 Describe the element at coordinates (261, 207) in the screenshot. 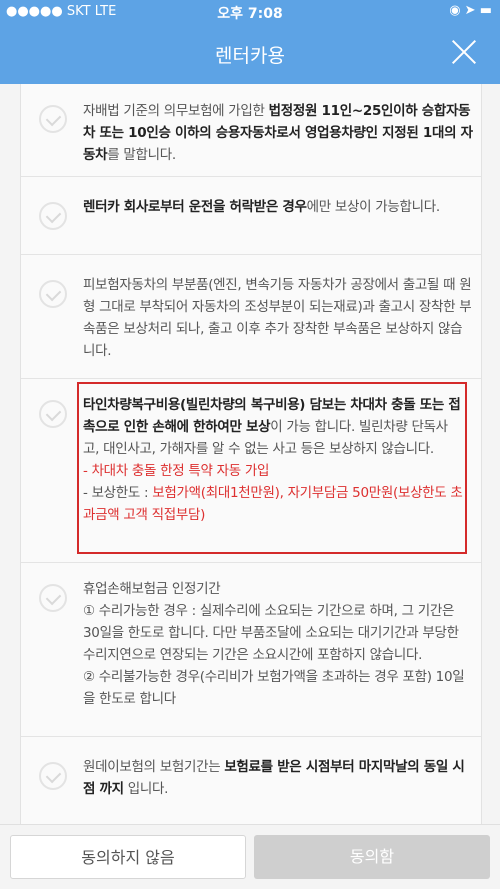

I see `item-paragraph: 렌터카 회사로부터 운전을 허락받은 경우에만 보상이 가능합니다.` at that location.